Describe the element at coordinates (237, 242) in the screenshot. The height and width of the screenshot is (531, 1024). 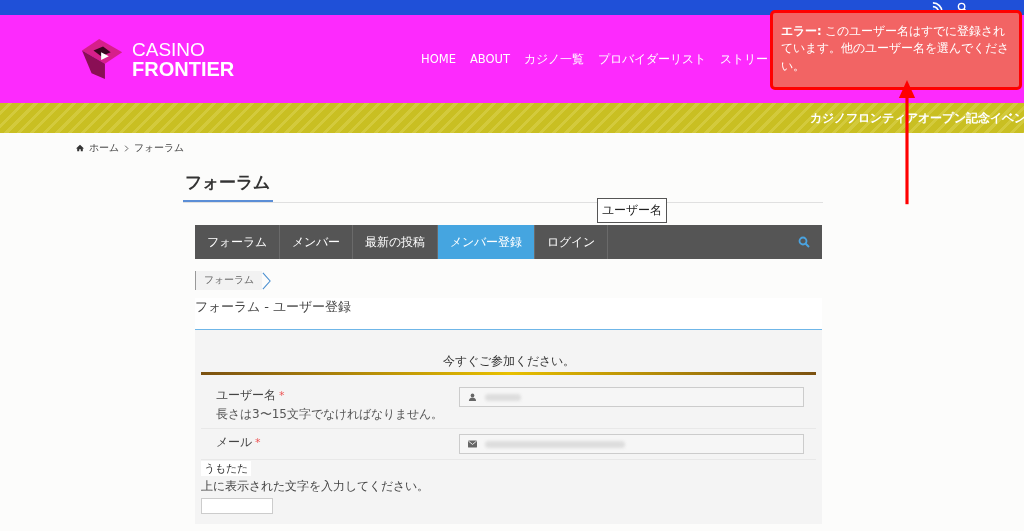
I see `forum-tab: フォーラム` at that location.